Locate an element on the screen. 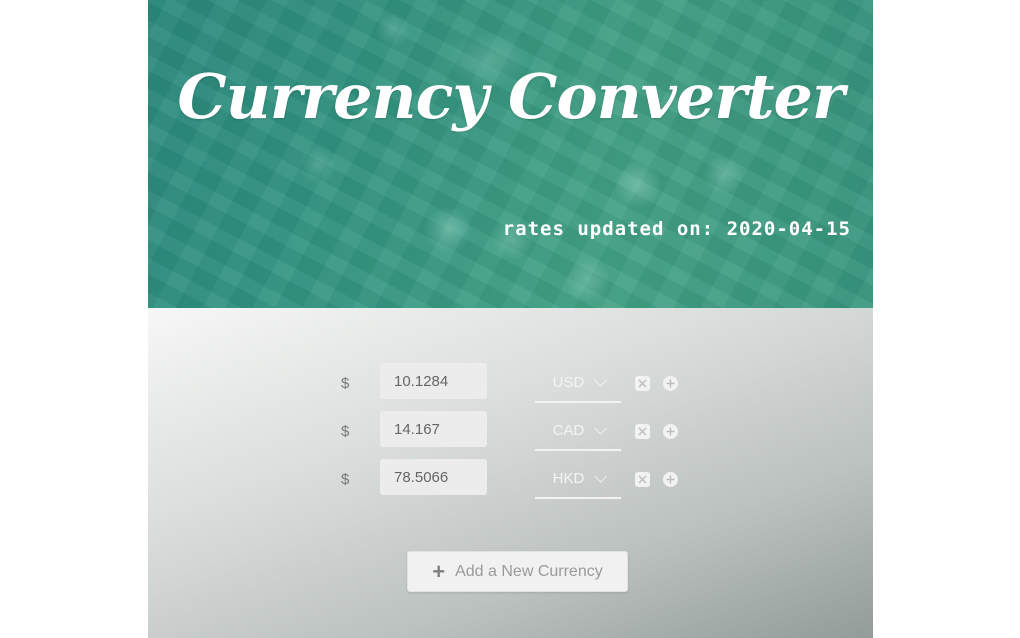  currency-row: $ CAD is located at coordinates (510, 431).